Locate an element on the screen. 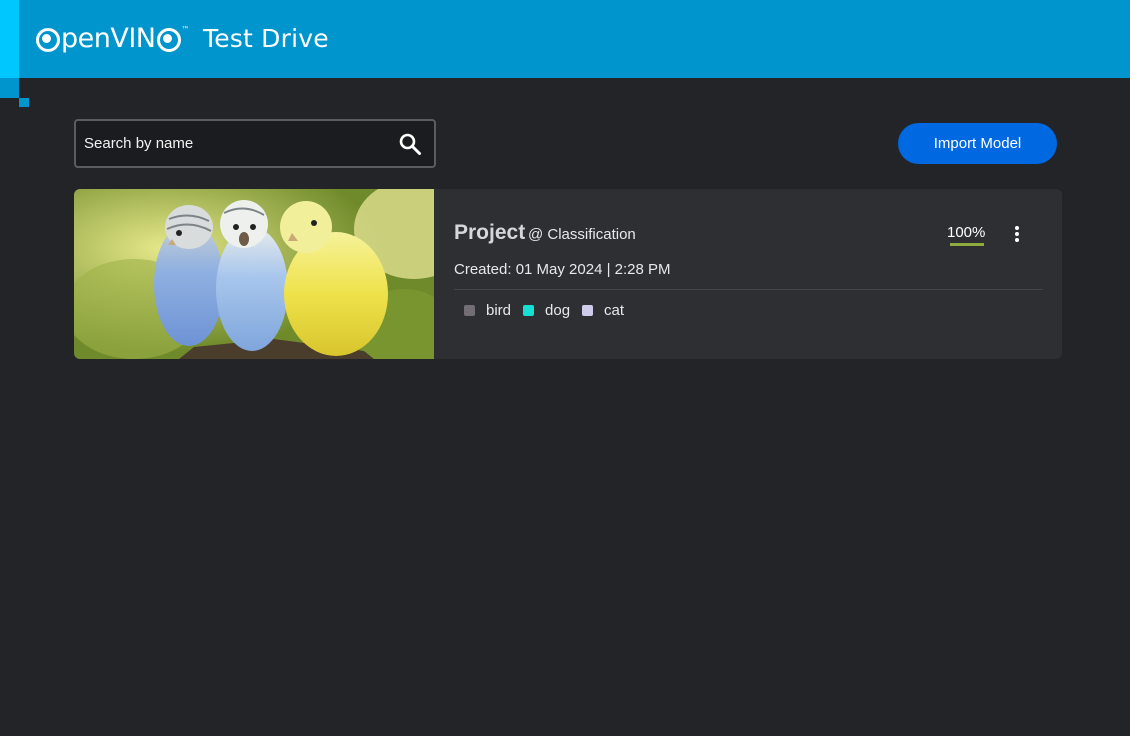 The image size is (1130, 736). app-title: Test Drive is located at coordinates (266, 38).